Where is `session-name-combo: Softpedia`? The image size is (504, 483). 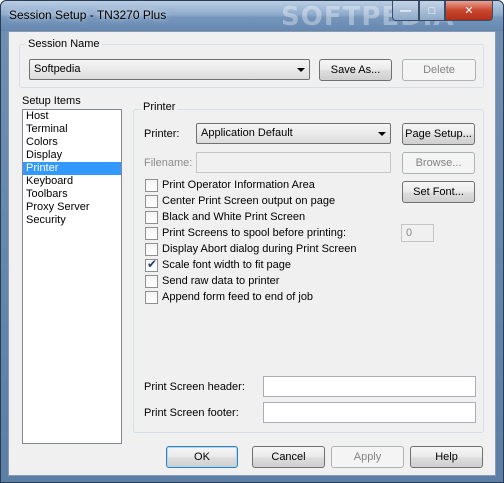 session-name-combo: Softpedia is located at coordinates (169, 69).